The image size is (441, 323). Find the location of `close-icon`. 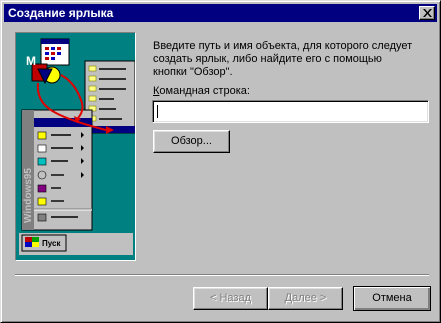

close-icon is located at coordinates (427, 13).